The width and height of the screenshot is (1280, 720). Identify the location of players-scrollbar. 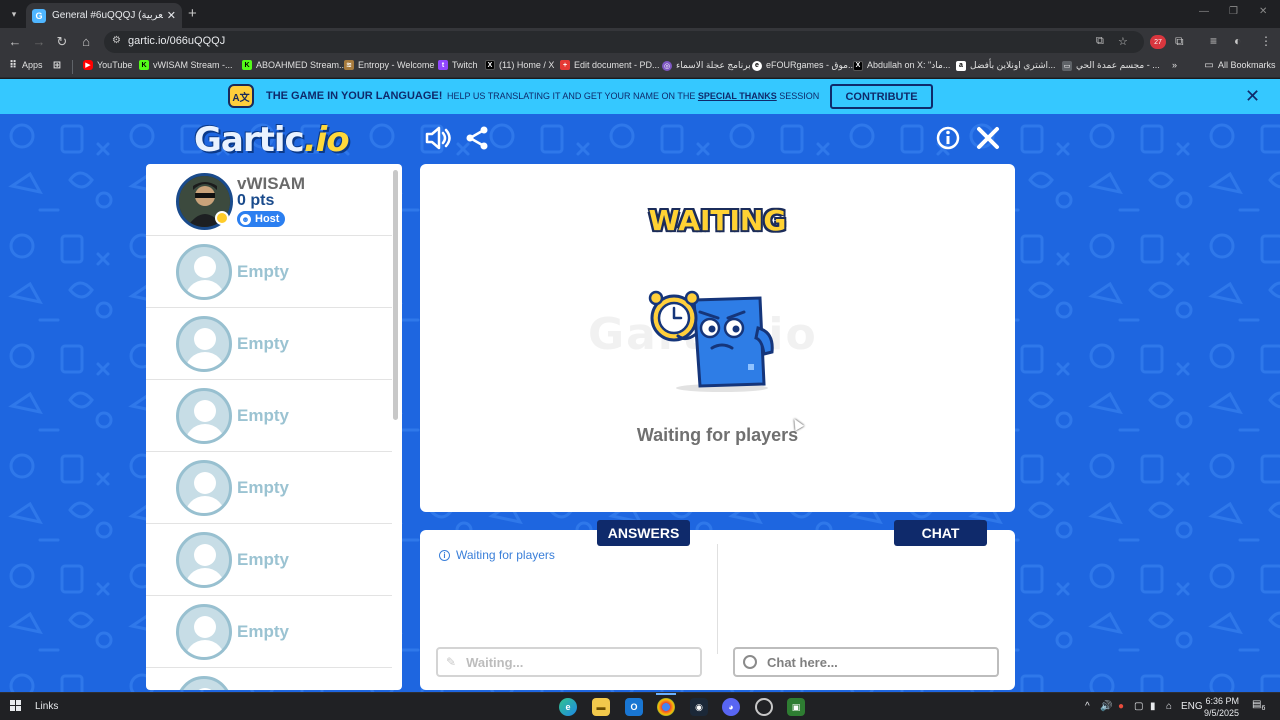
(395, 295).